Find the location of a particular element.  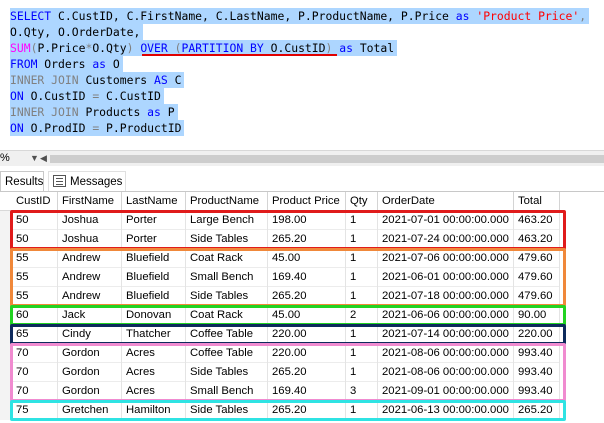

column-header: ProductName is located at coordinates (227, 201).